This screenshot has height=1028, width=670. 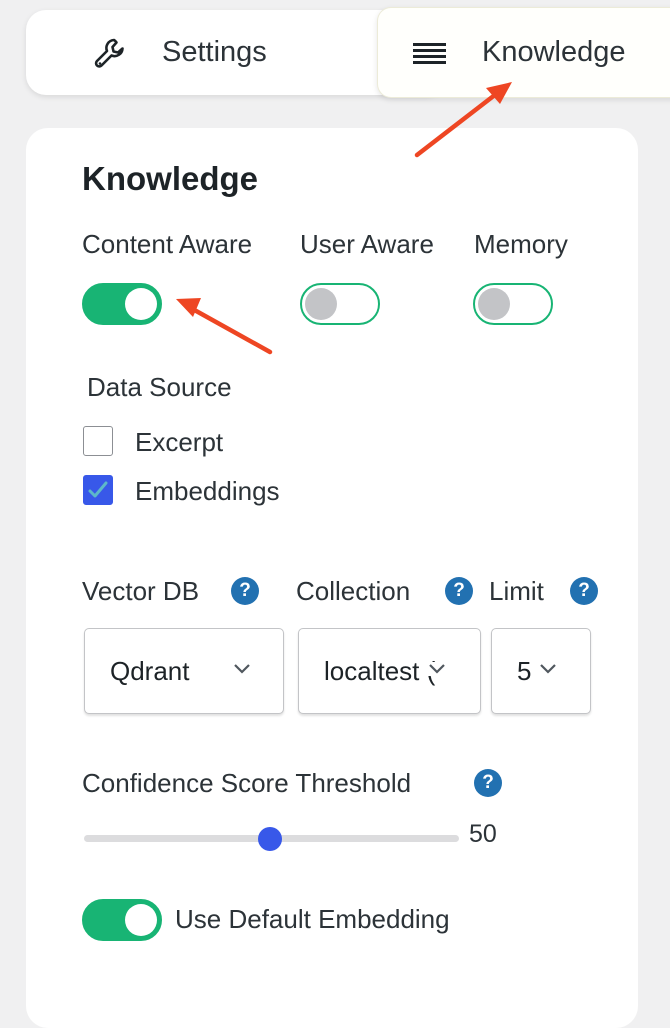 What do you see at coordinates (463, 120) in the screenshot?
I see `annotation-arrow-knowledge` at bounding box center [463, 120].